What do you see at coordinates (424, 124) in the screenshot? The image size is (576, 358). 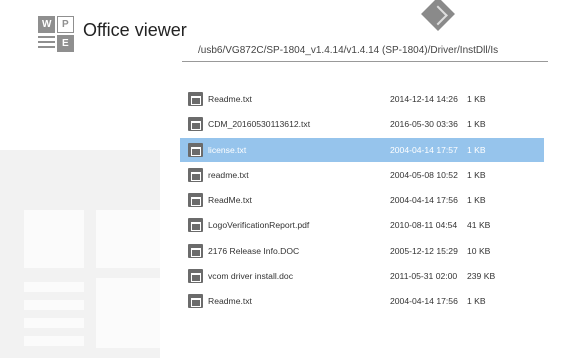 I see `file-date: 2016-05-30 03:36` at bounding box center [424, 124].